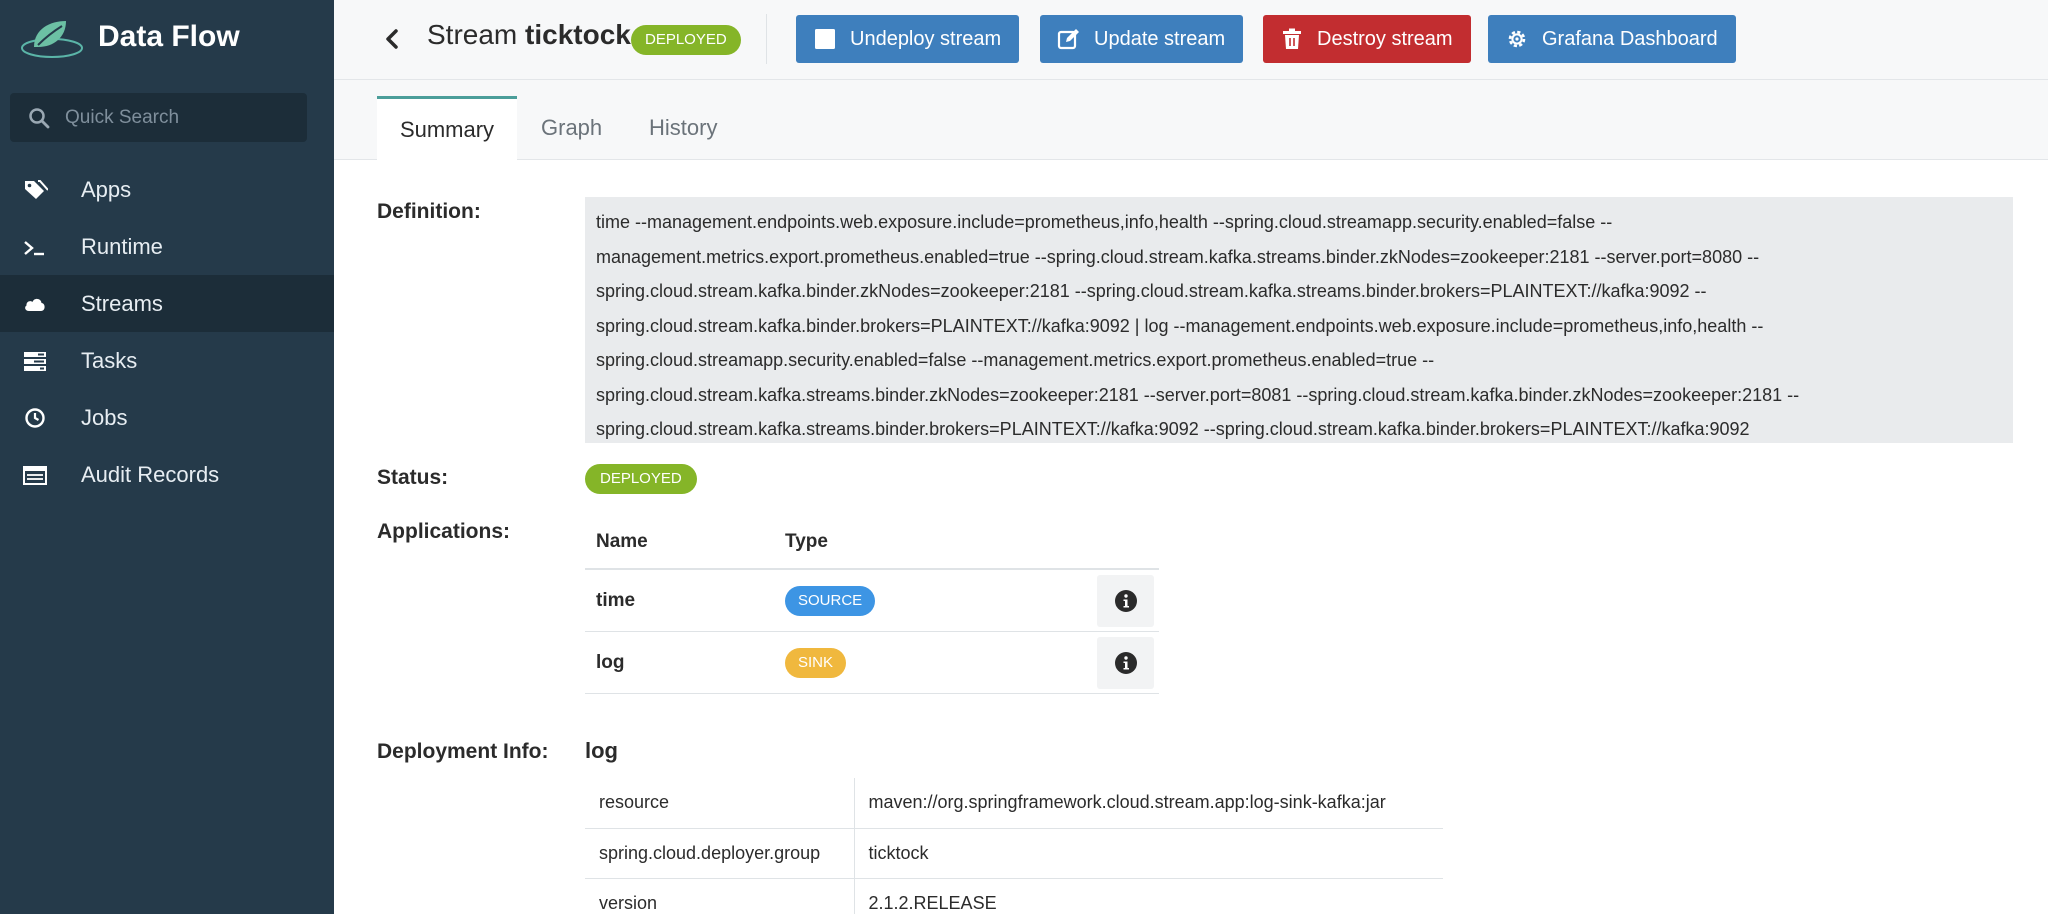  I want to click on sink-badge: SINK, so click(816, 662).